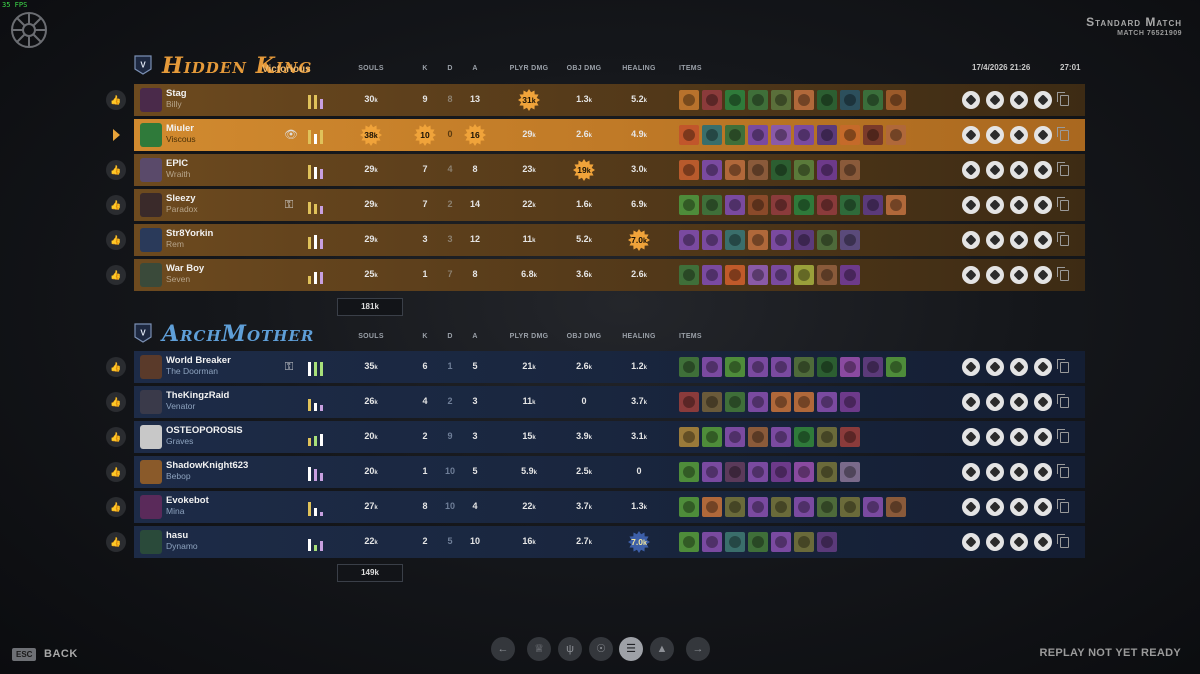 The height and width of the screenshot is (674, 1200). I want to click on player-row: 👍 War Boy Seven 25k 1 7 8 6.8k 3.6k 2.6k, so click(596, 275).